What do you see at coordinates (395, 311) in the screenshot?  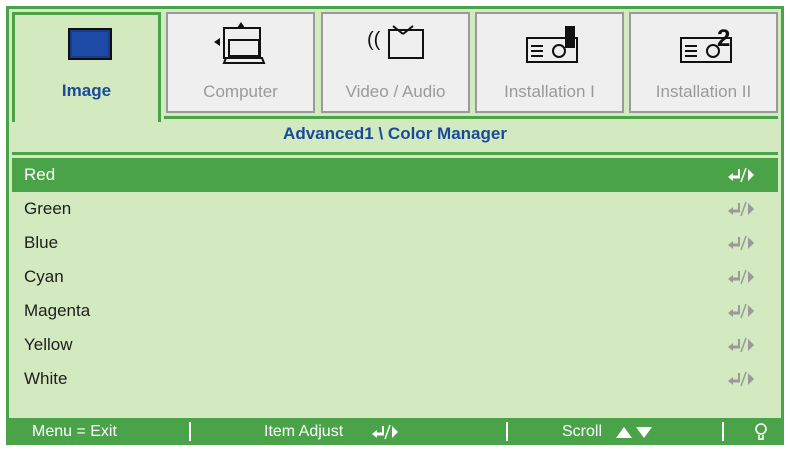 I see `menu-item-magenta: Magenta` at bounding box center [395, 311].